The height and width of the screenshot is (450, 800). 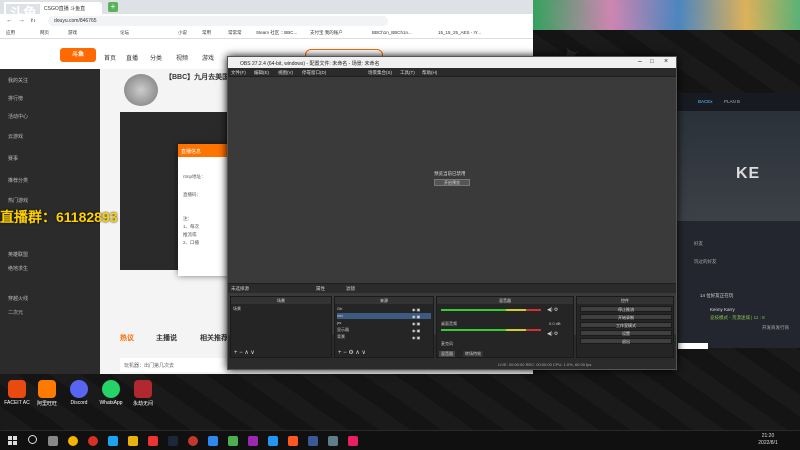 I want to click on url-field: douyu.com/846765, so click(x=218, y=21).